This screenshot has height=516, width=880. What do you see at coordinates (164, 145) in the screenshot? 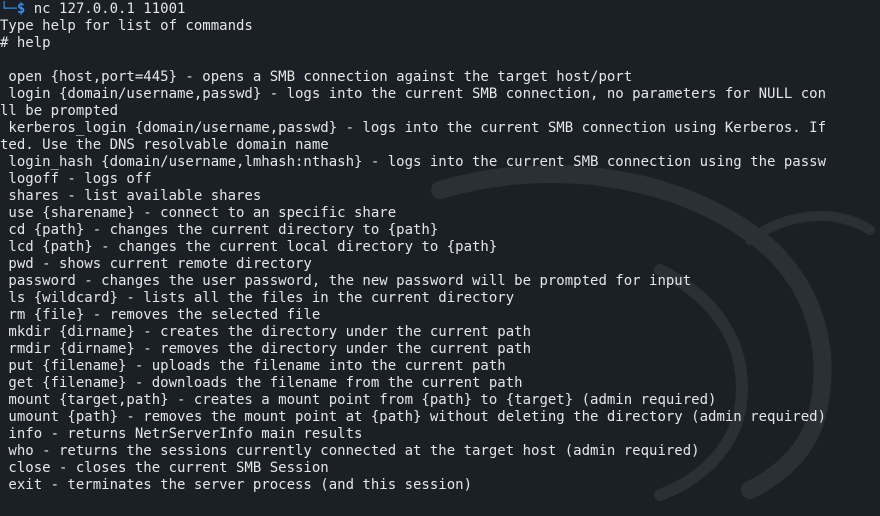
I see `help-line: ted. Use the DNS resolvable domain name` at bounding box center [164, 145].